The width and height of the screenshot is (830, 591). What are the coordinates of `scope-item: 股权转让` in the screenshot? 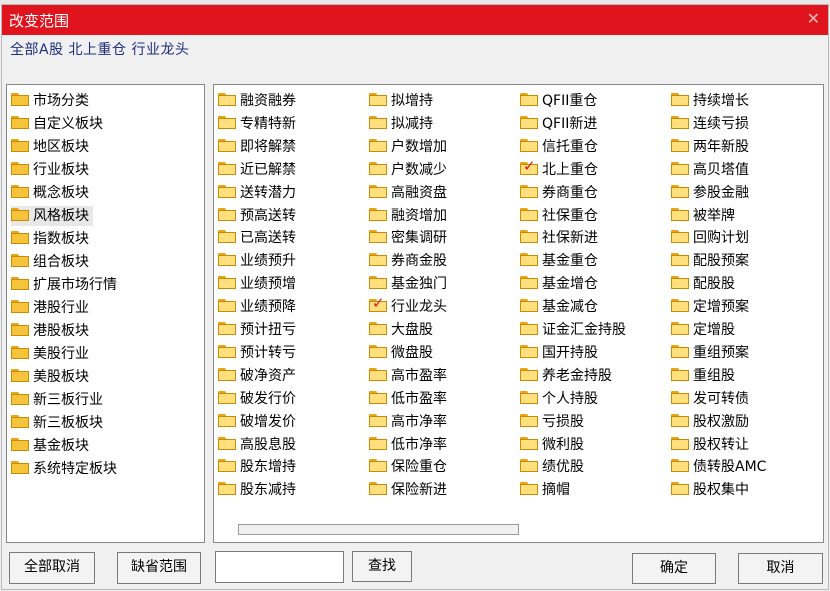 It's located at (710, 445).